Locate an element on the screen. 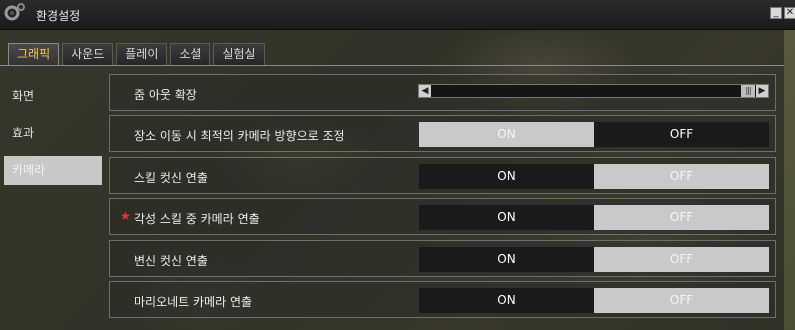  zoom-slider: ◀ ||| ▶ is located at coordinates (593, 91).